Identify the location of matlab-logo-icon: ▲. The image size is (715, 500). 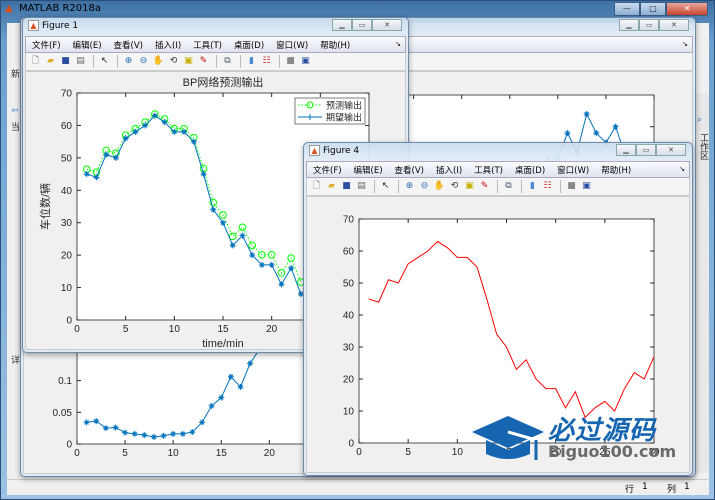
(9, 8).